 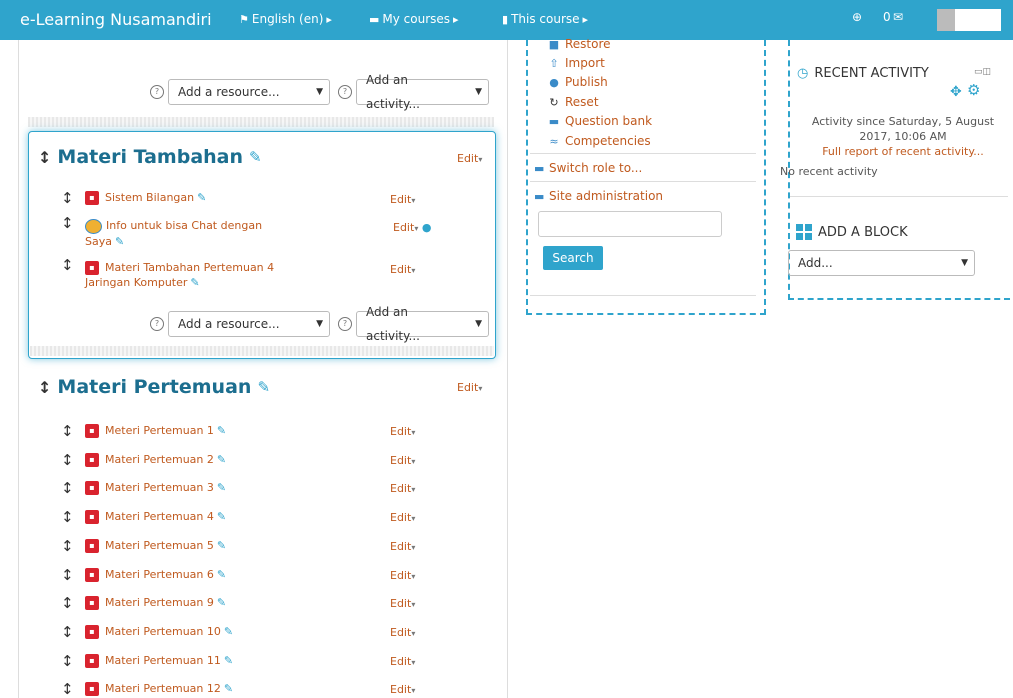 I want to click on activity-link: Materi Pertemuan 6, so click(x=159, y=574).